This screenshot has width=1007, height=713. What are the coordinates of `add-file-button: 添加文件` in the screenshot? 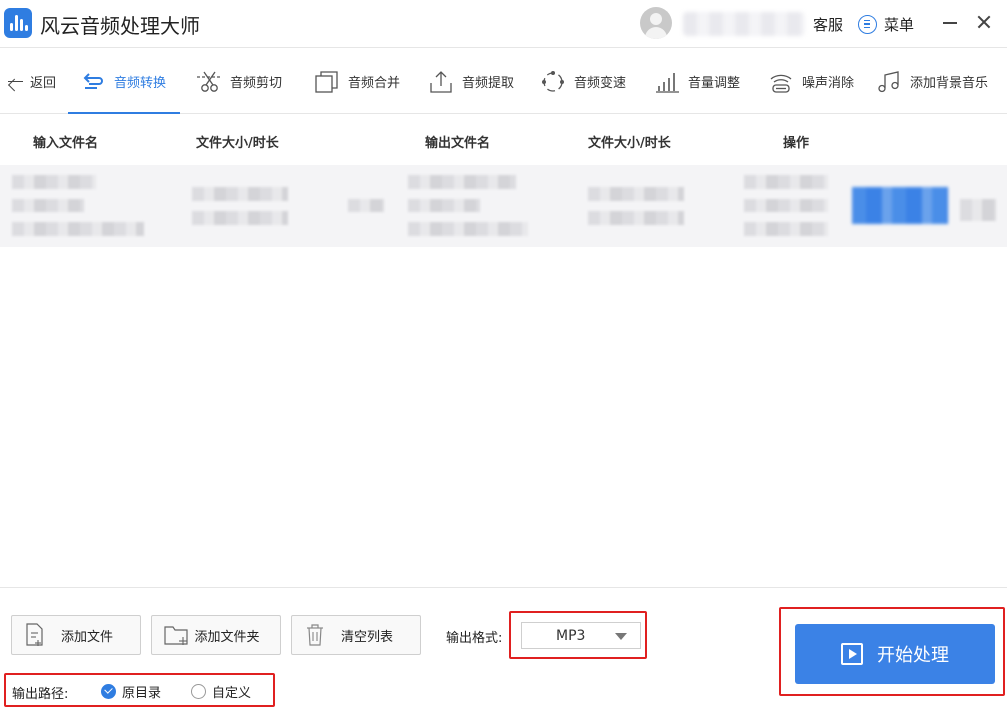 It's located at (76, 635).